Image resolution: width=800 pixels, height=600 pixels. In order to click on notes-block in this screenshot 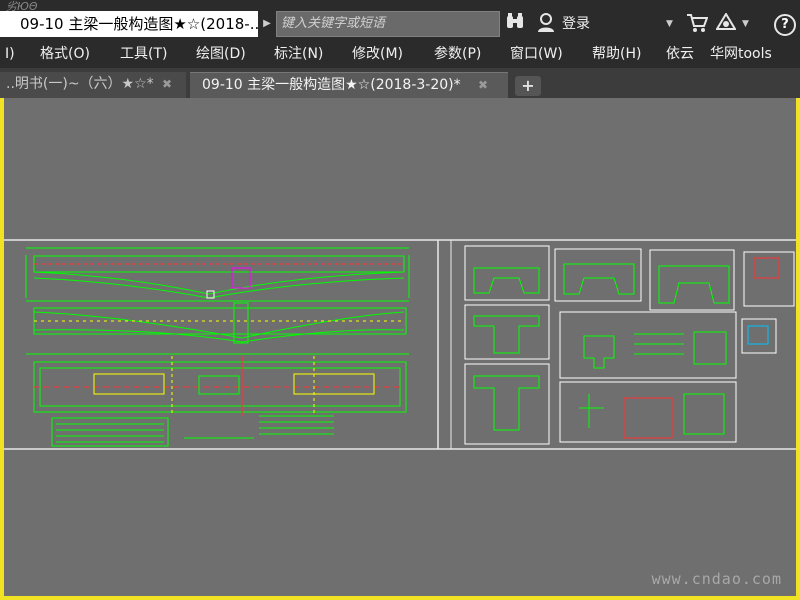, I will do `click(192, 431)`.